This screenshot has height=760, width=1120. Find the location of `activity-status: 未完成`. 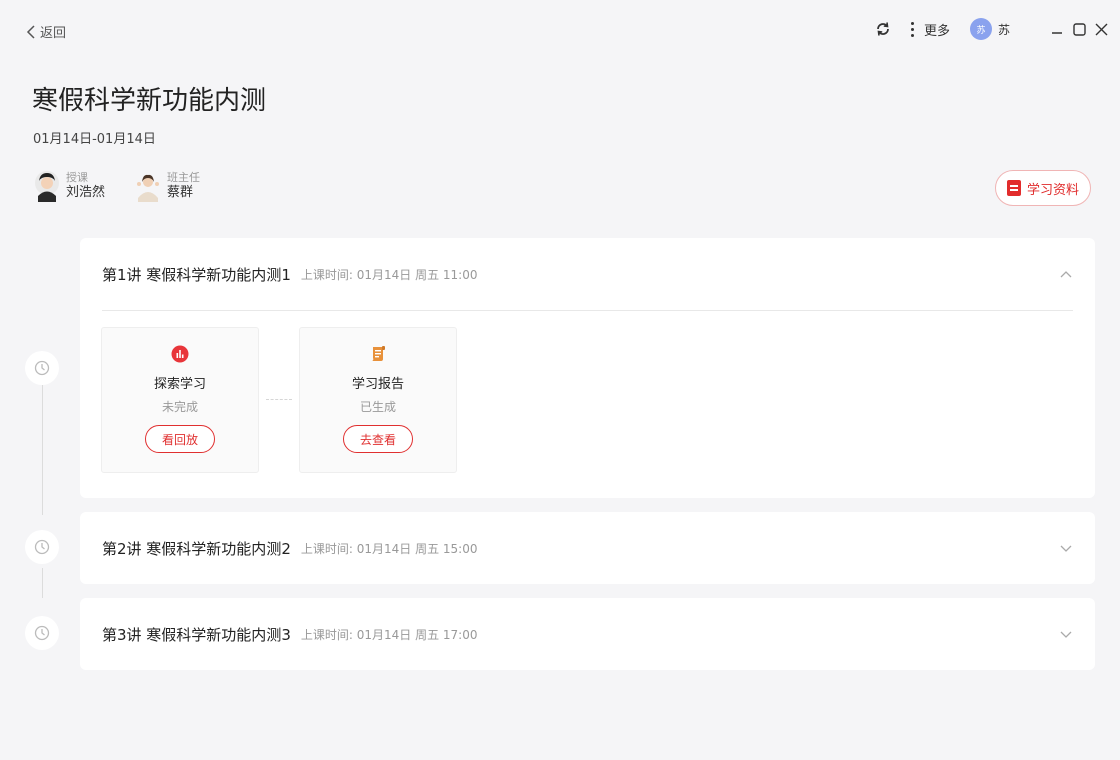

activity-status: 未完成 is located at coordinates (179, 407).